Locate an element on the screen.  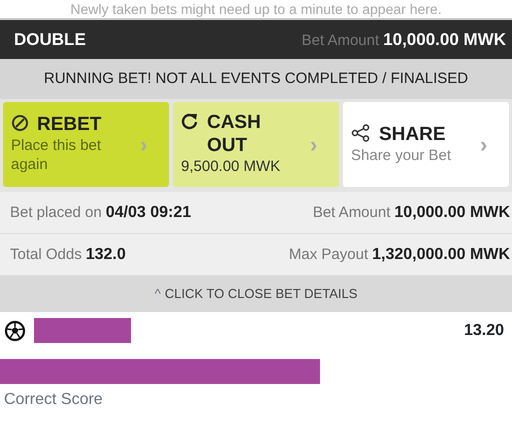
detail-label: Bet Amount is located at coordinates (351, 212).